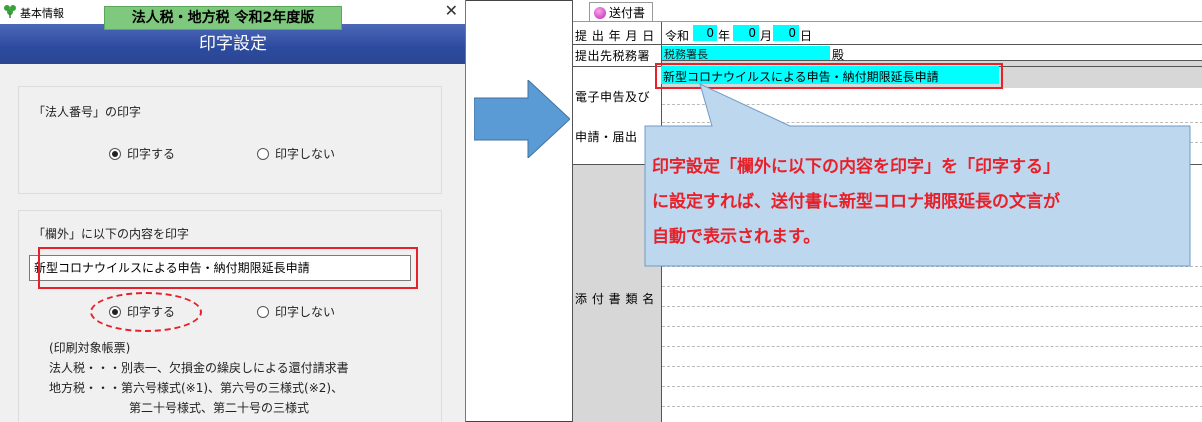 This screenshot has width=1202, height=422. What do you see at coordinates (223, 18) in the screenshot?
I see `product-badge: 法人税・地方税 令和2年度版` at bounding box center [223, 18].